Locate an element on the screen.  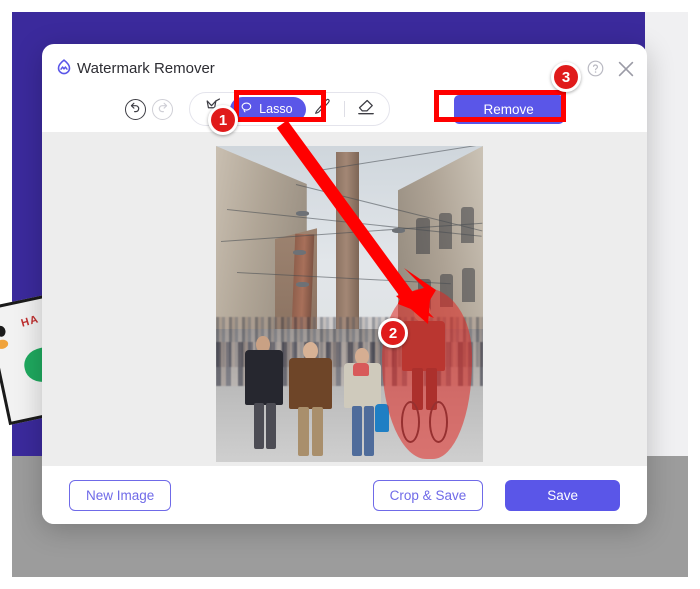
page-title: Watermark Remover is located at coordinates (146, 68).